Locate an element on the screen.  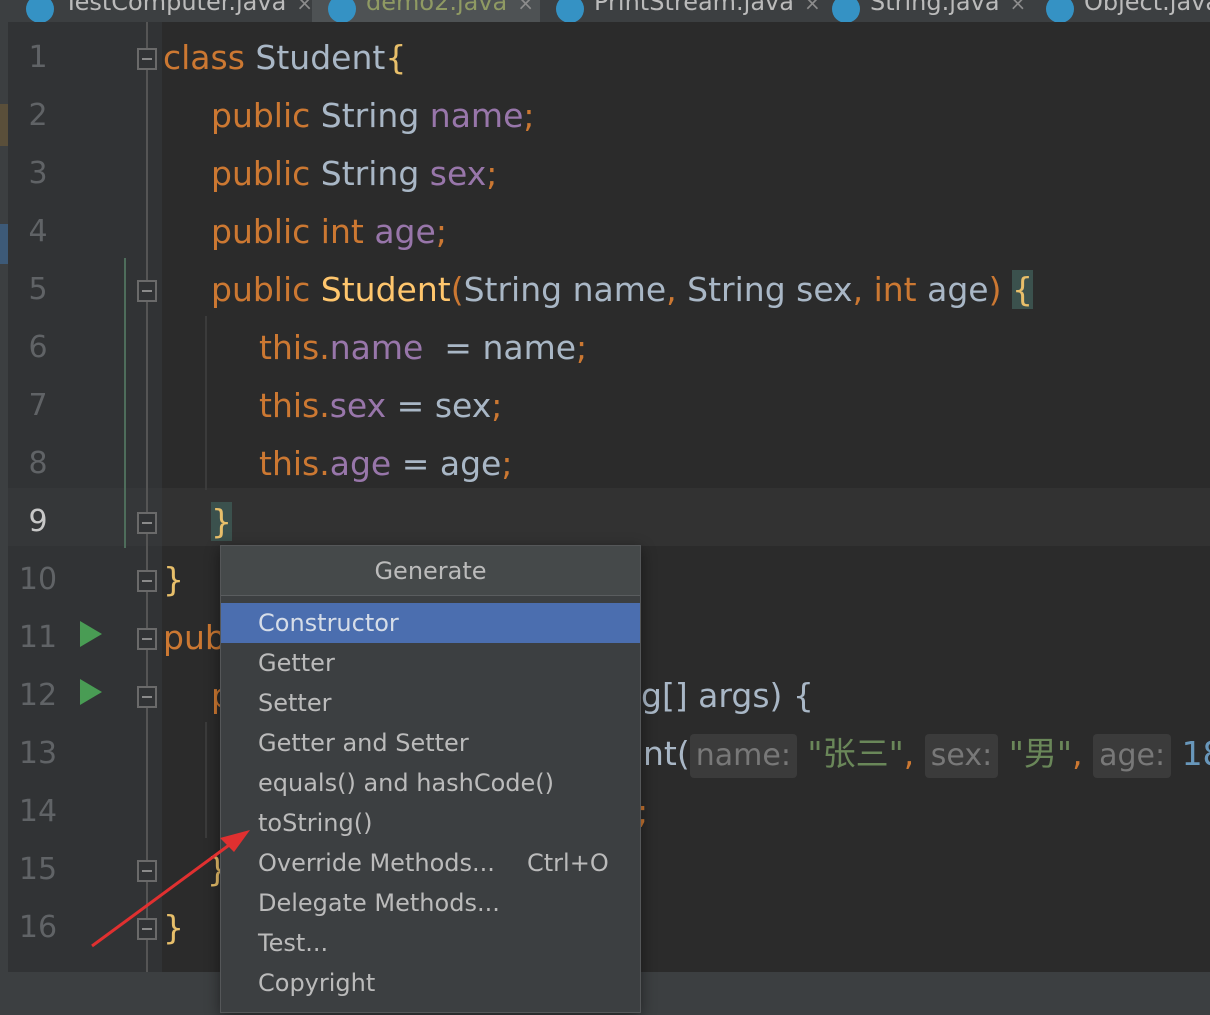
field-name: age is located at coordinates (360, 463).